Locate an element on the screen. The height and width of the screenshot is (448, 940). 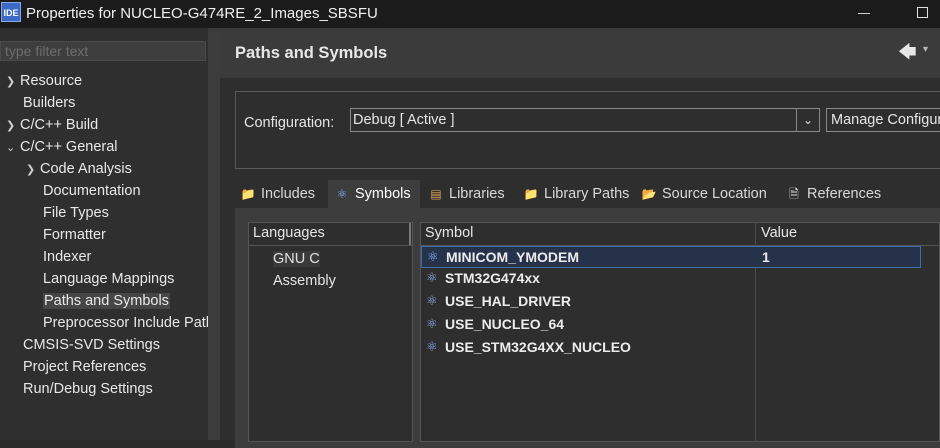
configuration-label: Configuration: is located at coordinates (289, 123).